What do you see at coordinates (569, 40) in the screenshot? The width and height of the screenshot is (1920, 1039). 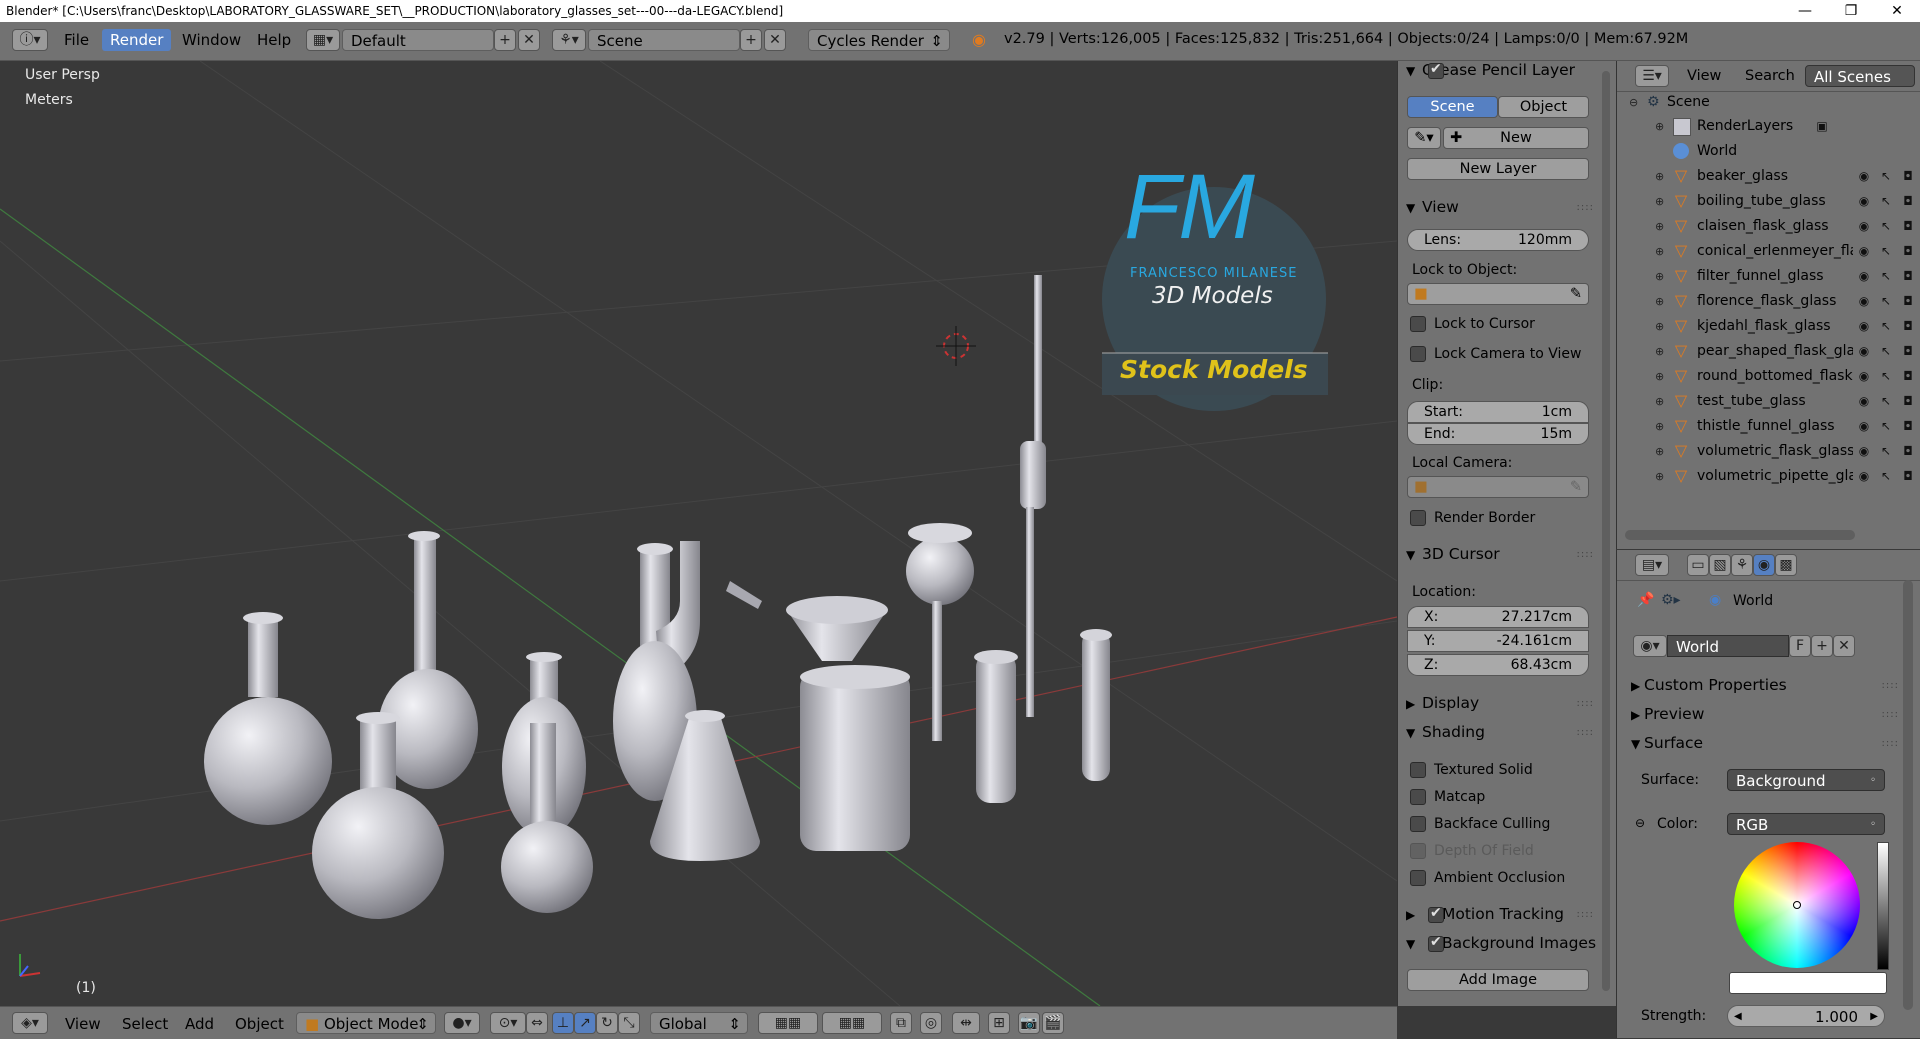 I see `scene-icon: ⚘▾` at bounding box center [569, 40].